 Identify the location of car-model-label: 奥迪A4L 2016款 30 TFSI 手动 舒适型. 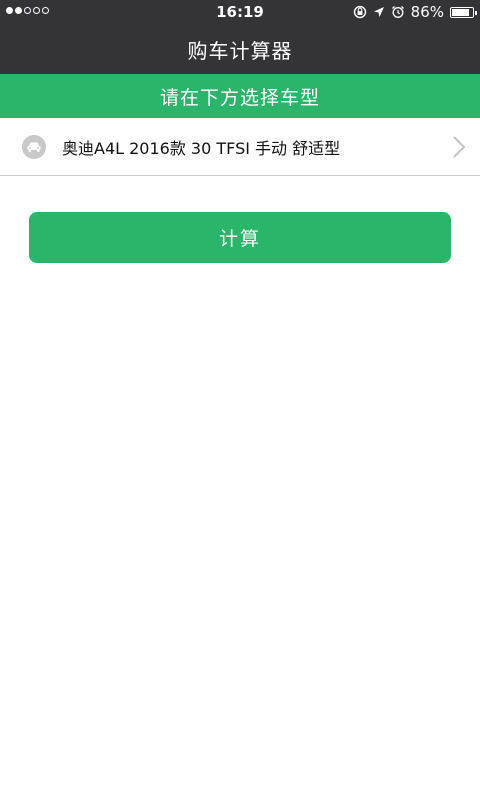
(201, 148).